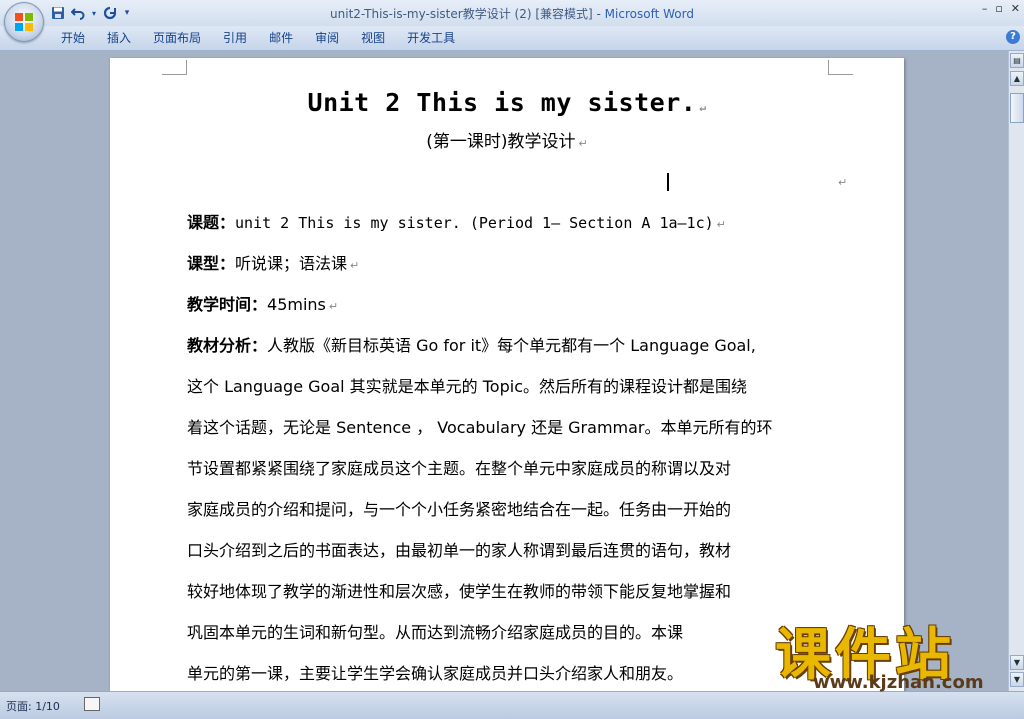 The height and width of the screenshot is (719, 1024). Describe the element at coordinates (512, 265) in the screenshot. I see `body-line: 课型：听说课；语法课 ↵` at that location.